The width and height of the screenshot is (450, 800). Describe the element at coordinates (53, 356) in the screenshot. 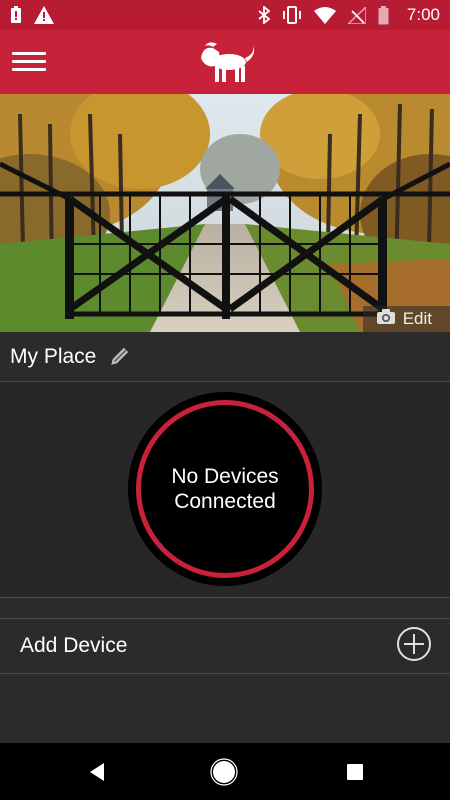

I see `place-title: My Place` at that location.